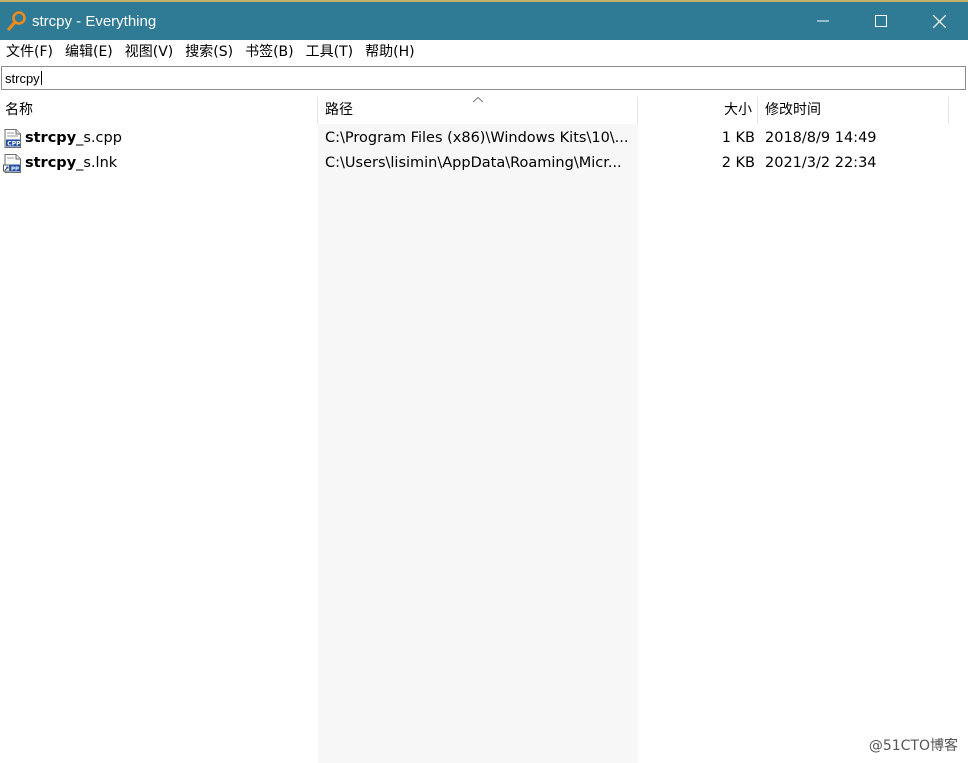 This screenshot has width=968, height=763. What do you see at coordinates (269, 52) in the screenshot?
I see `menu-bookmarks: 书签(B)` at bounding box center [269, 52].